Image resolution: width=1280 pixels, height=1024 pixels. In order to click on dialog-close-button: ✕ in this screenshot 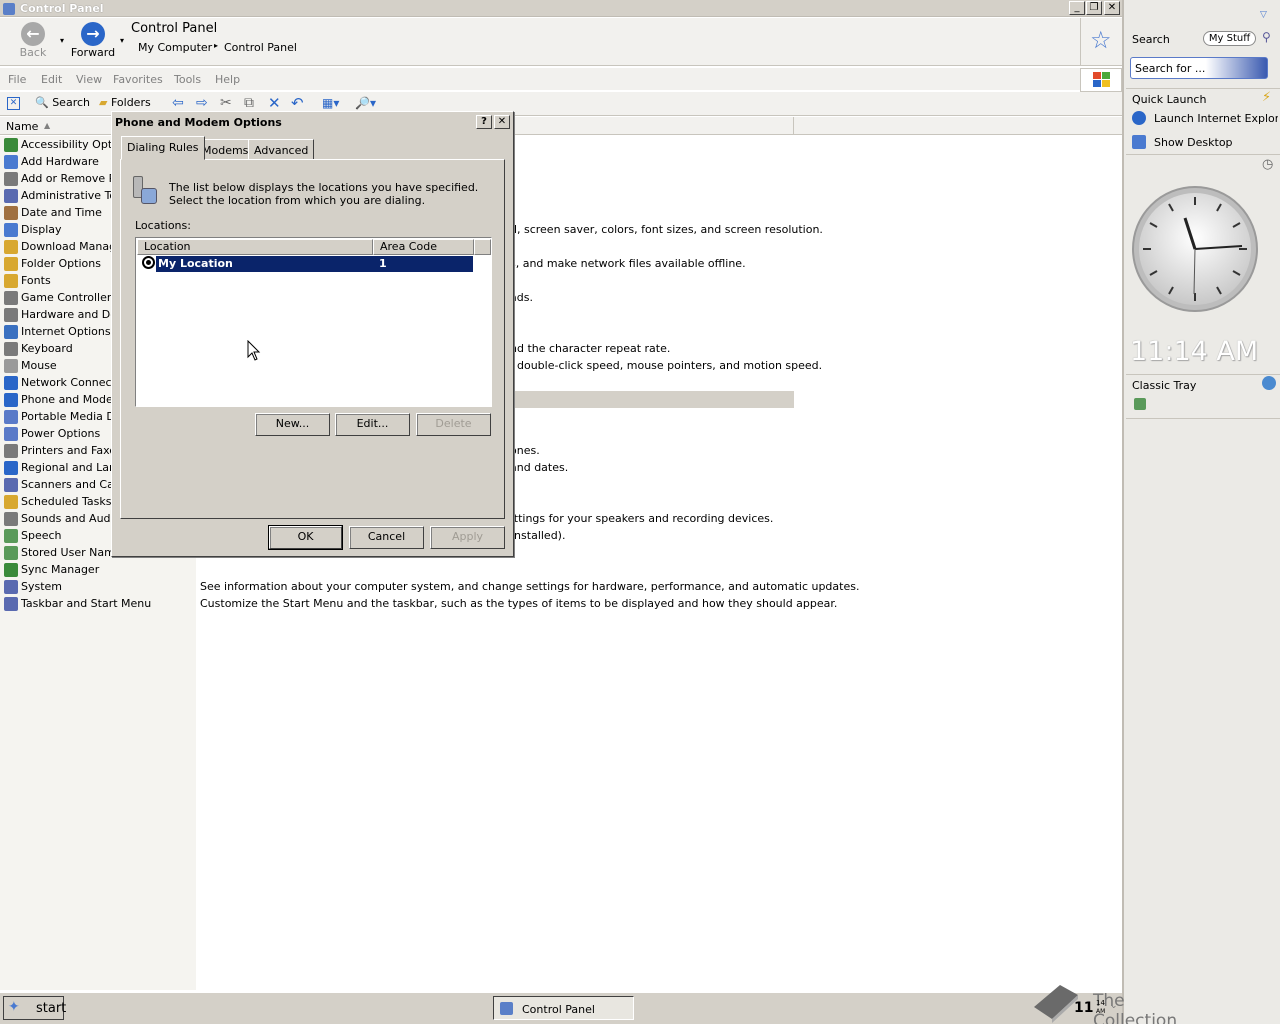, I will do `click(502, 122)`.